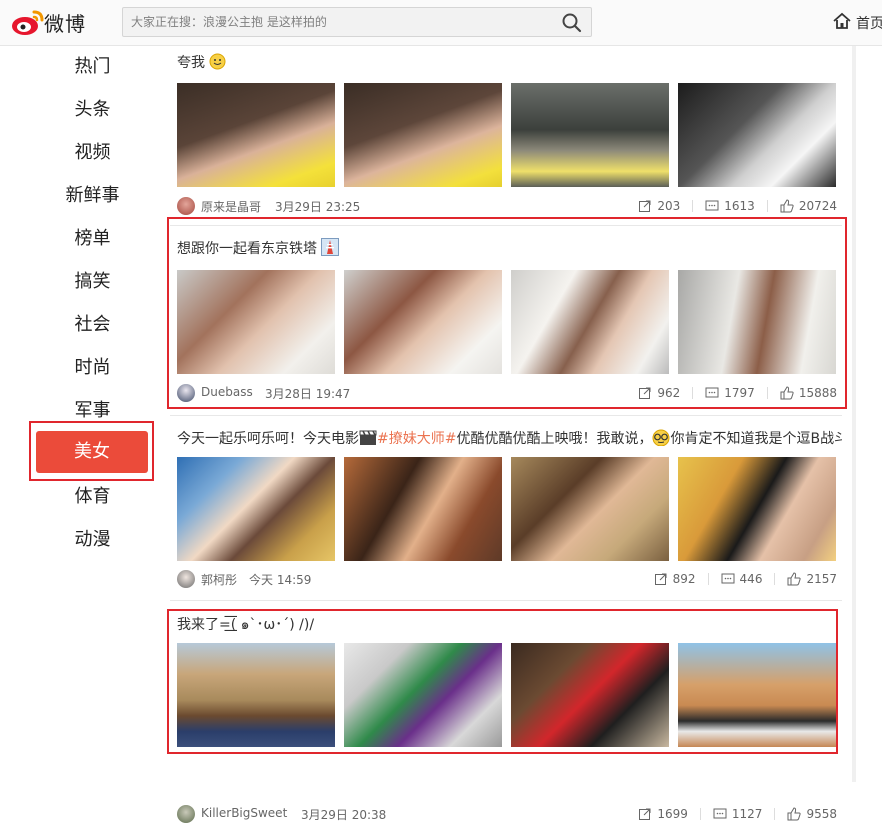  Describe the element at coordinates (817, 206) in the screenshot. I see `like-count: 20724` at that location.